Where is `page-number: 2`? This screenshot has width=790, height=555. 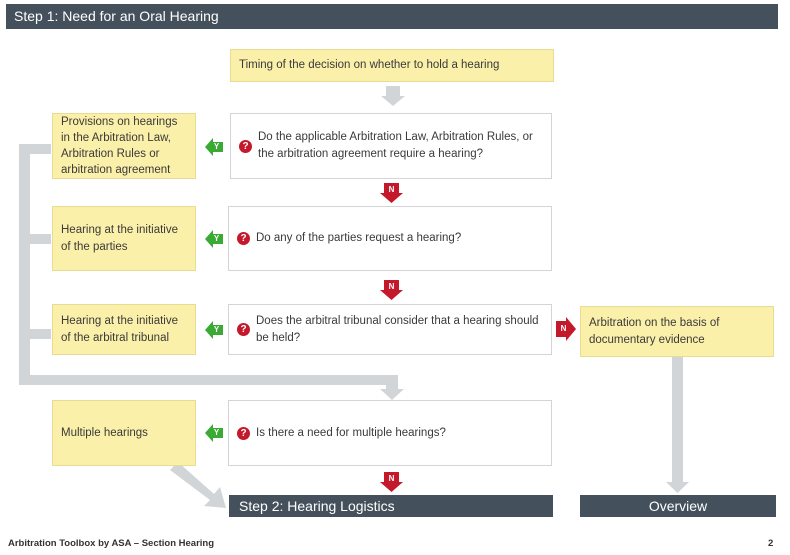
page-number: 2 is located at coordinates (771, 543).